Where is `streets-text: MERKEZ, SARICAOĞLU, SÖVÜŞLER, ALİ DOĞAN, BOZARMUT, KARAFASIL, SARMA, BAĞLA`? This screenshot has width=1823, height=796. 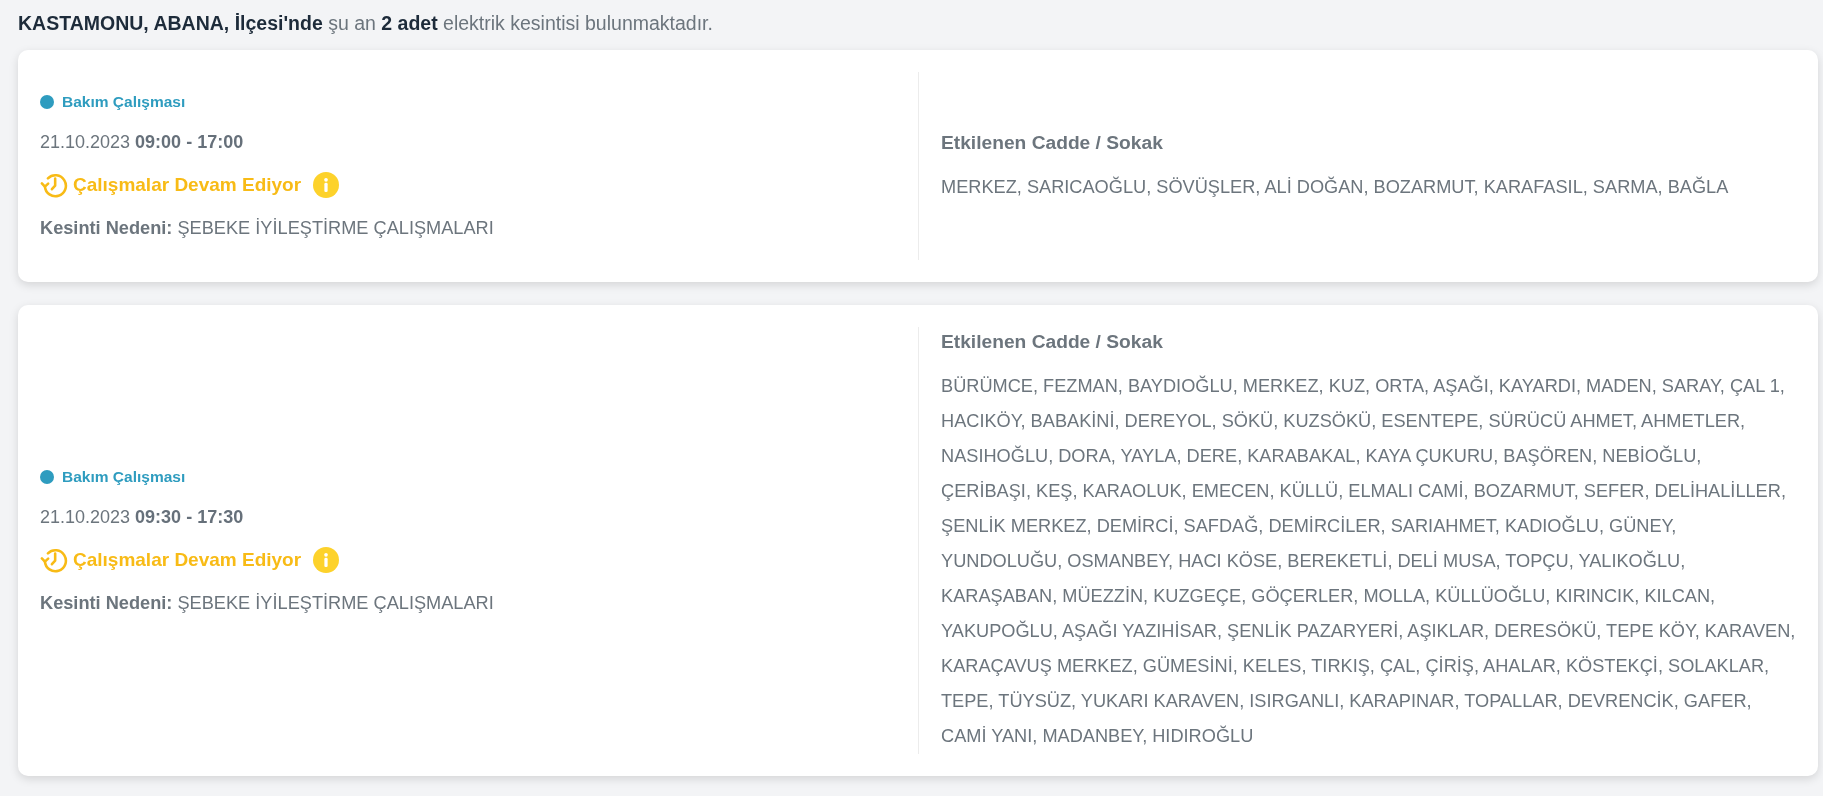 streets-text: MERKEZ, SARICAOĞLU, SÖVÜŞLER, ALİ DOĞAN, BOZARMUT, KARAFASIL, SARMA, BAĞLA is located at coordinates (1335, 187).